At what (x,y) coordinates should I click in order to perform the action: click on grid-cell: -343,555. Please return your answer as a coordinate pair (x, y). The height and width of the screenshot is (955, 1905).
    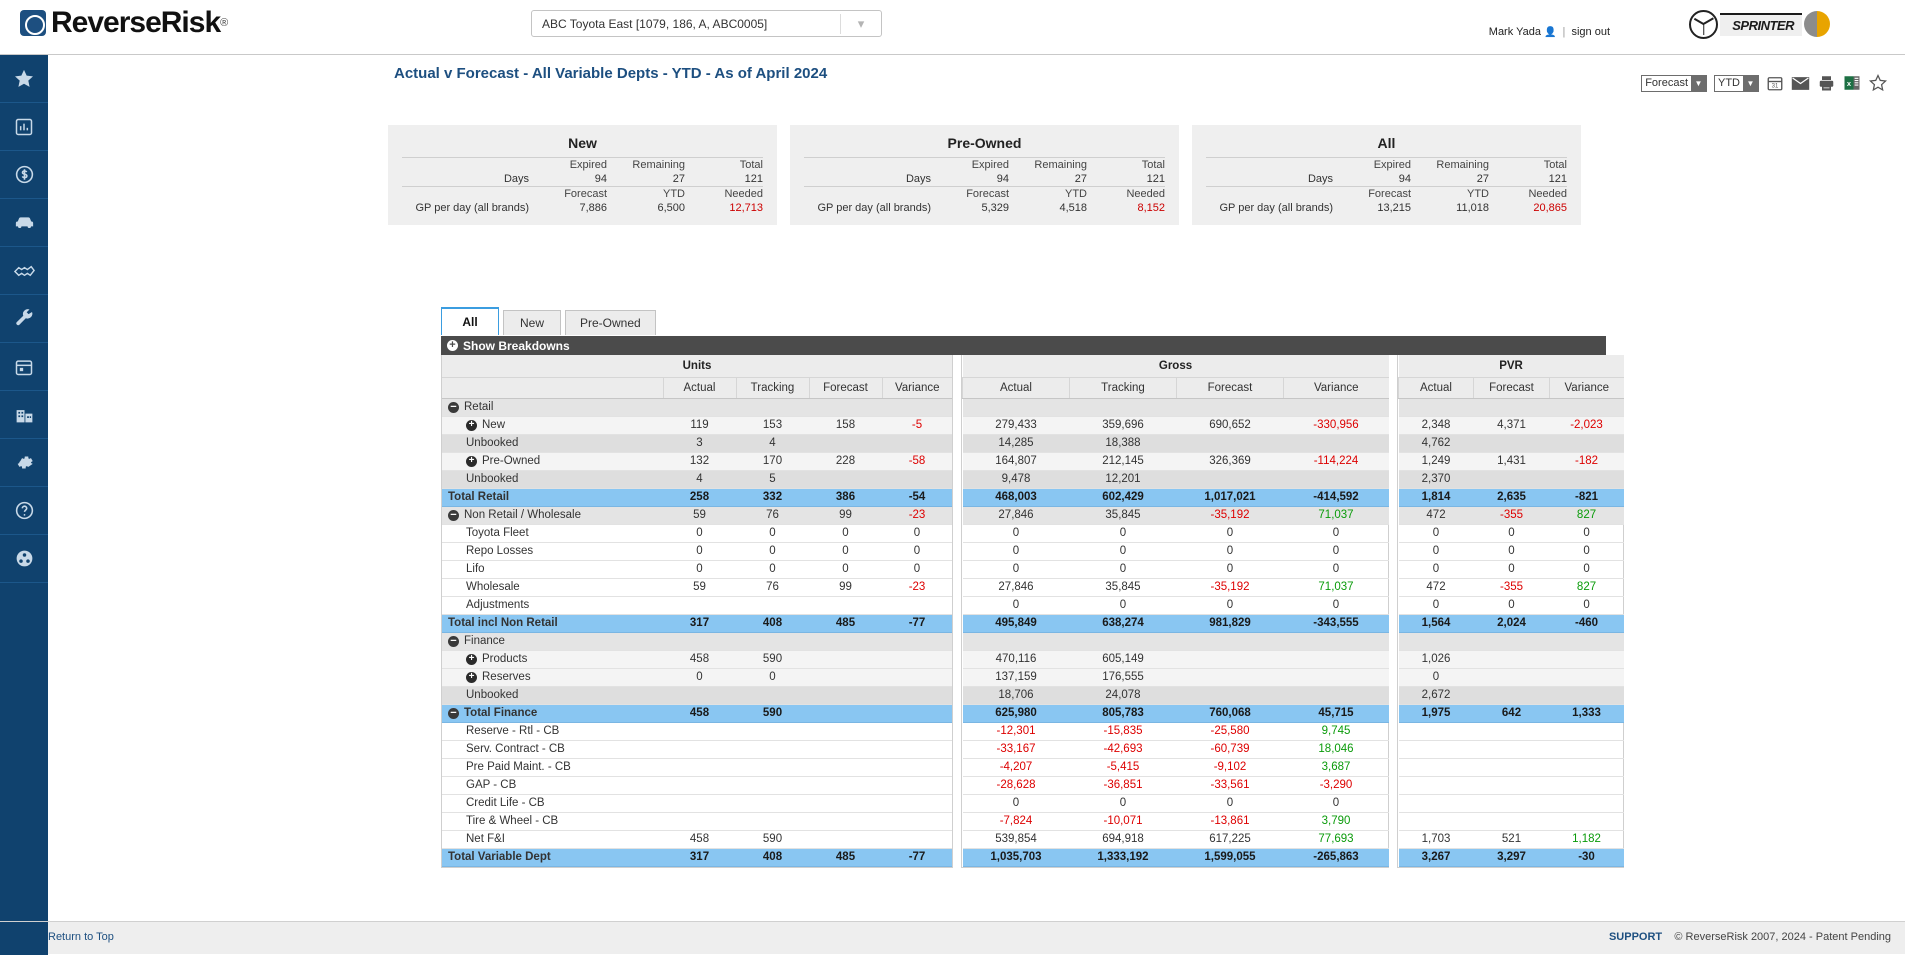
    Looking at the image, I should click on (1336, 623).